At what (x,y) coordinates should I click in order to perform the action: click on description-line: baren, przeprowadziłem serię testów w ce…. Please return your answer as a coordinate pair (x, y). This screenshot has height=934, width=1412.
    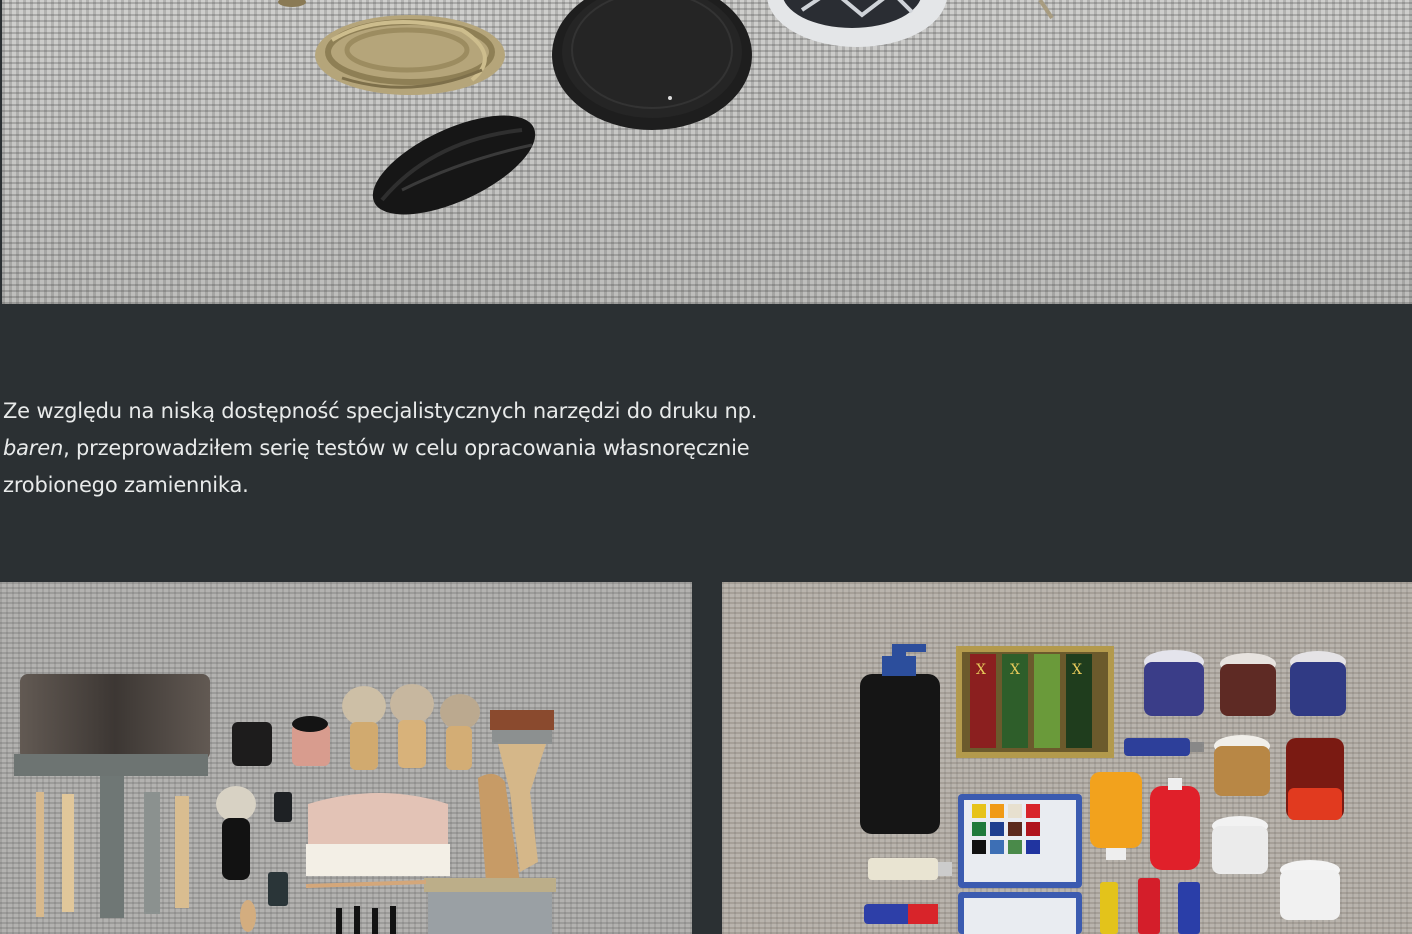
    Looking at the image, I should click on (413, 448).